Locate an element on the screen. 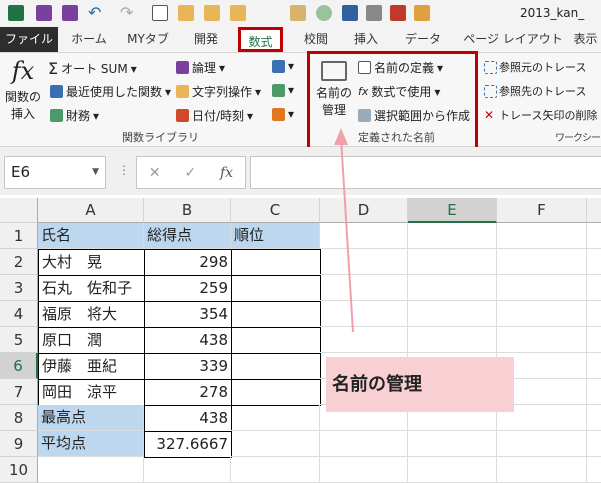 This screenshot has height=483, width=601. arrow-line is located at coordinates (347, 235).